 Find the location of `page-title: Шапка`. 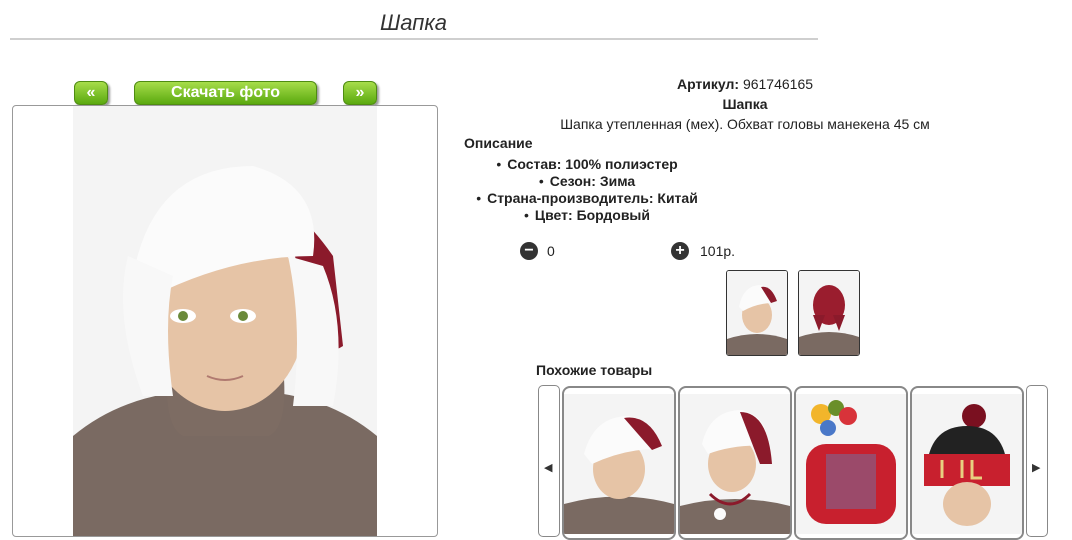

page-title: Шапка is located at coordinates (413, 22).